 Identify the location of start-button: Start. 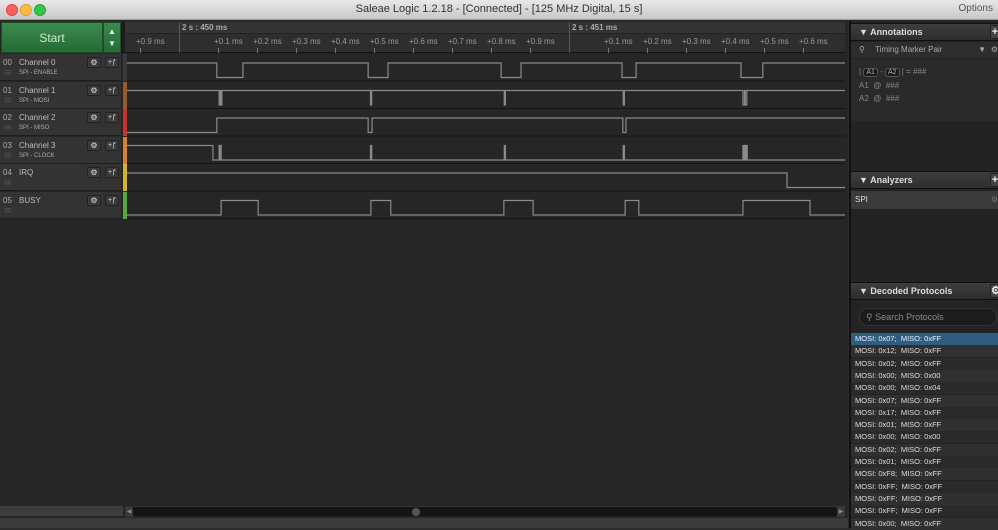
(52, 37).